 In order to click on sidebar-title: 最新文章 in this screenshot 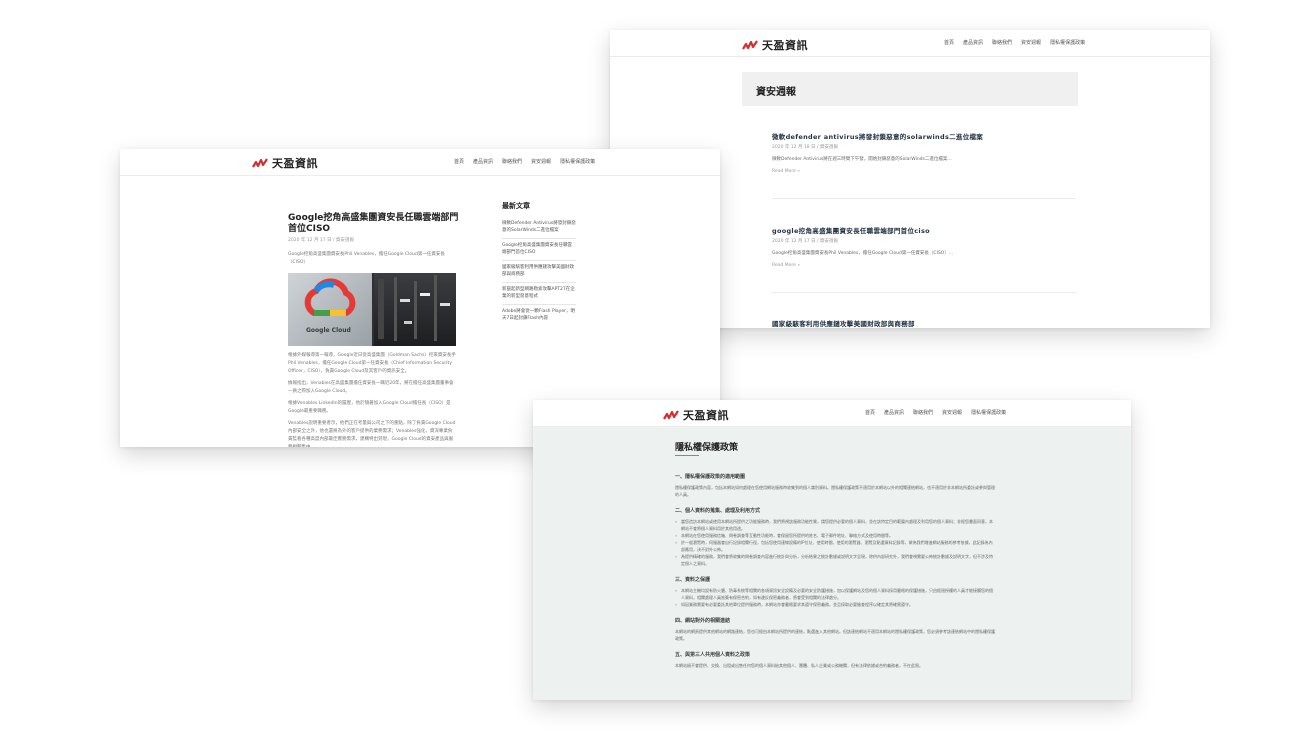, I will do `click(516, 206)`.